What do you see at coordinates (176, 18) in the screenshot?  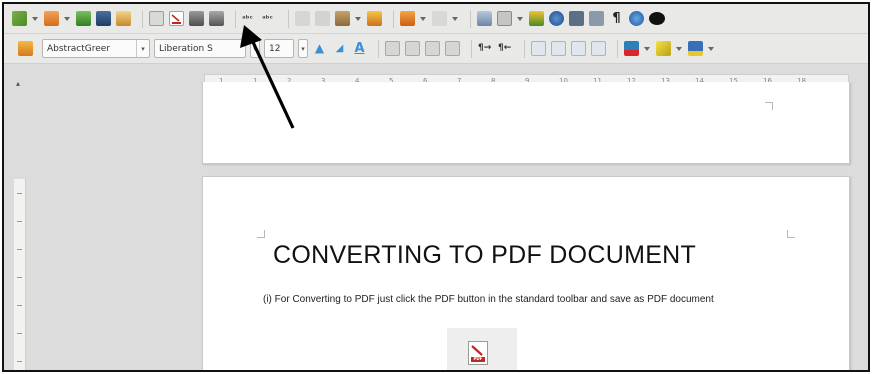 I see `export-pdf-icon` at bounding box center [176, 18].